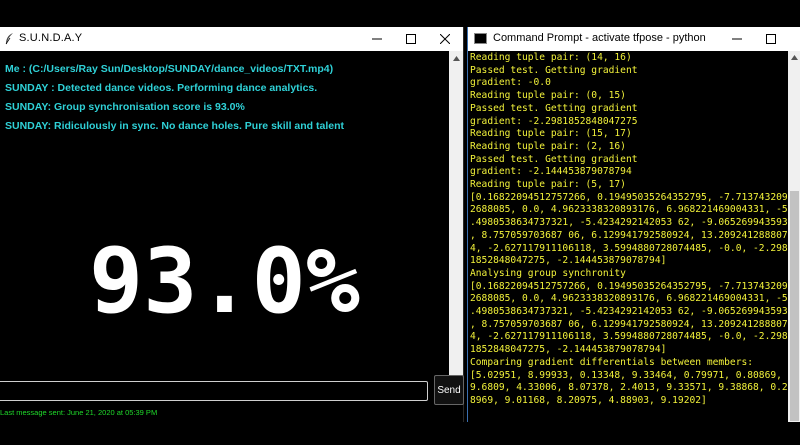 The height and width of the screenshot is (445, 800). I want to click on console-line: Reading tuple pair: (0, 15), so click(548, 96).